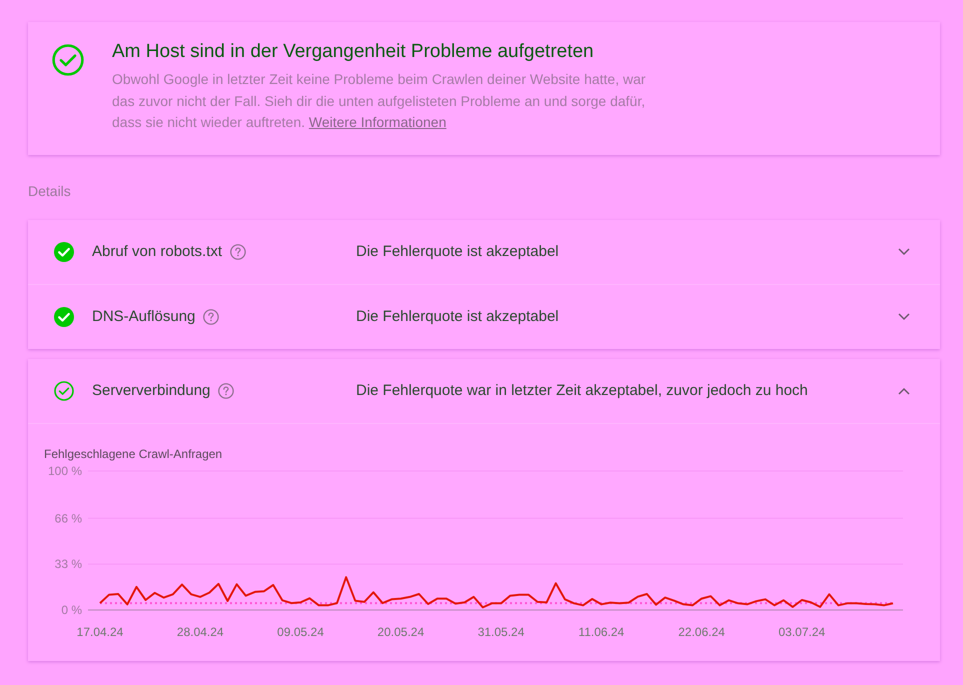 The height and width of the screenshot is (685, 963). Describe the element at coordinates (377, 122) in the screenshot. I see `more-info-link: Weitere Informationen` at that location.